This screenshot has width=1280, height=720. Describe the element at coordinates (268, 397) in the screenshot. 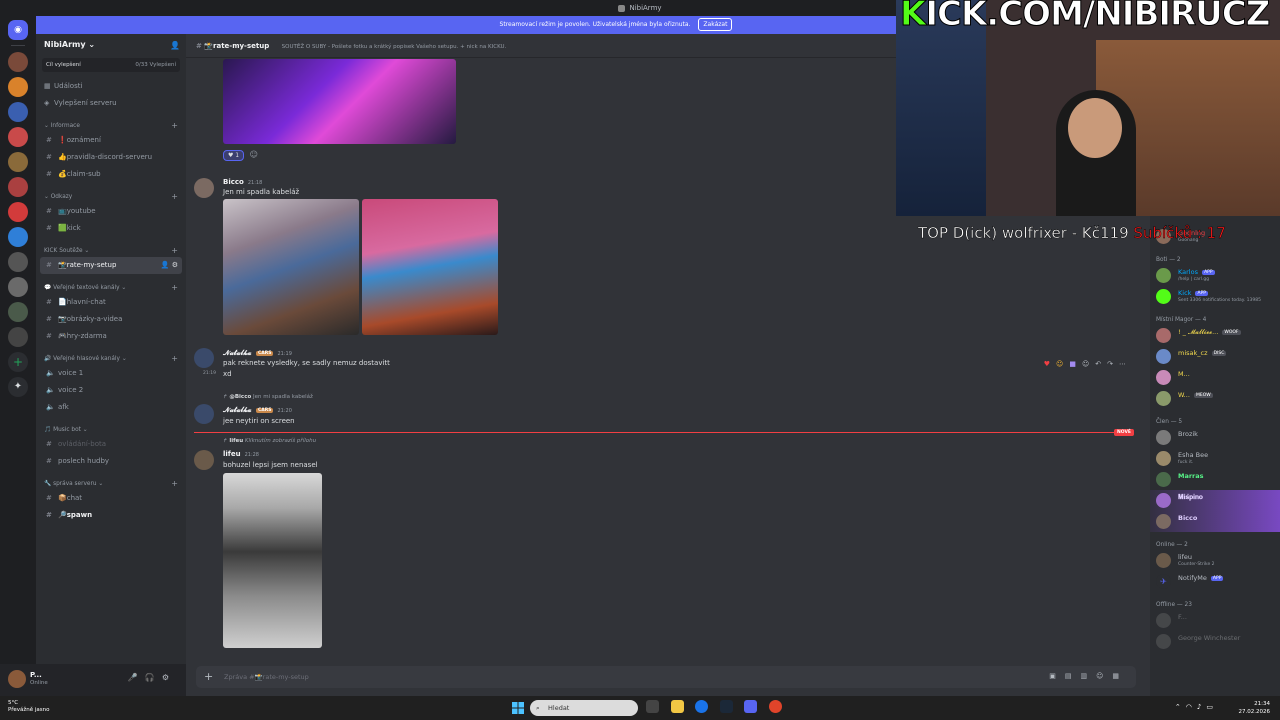

I see `reply-preview: ↱ @Bicco Jen mi spadla kabeláž` at that location.